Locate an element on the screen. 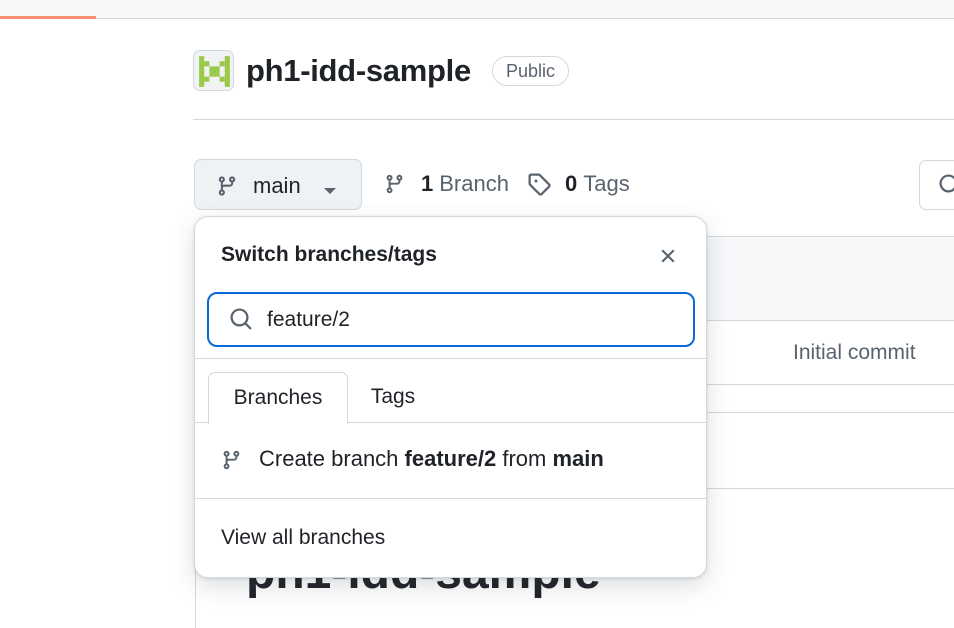 The width and height of the screenshot is (954, 628). create-branch-option: Create branch feature/2 from main is located at coordinates (450, 467).